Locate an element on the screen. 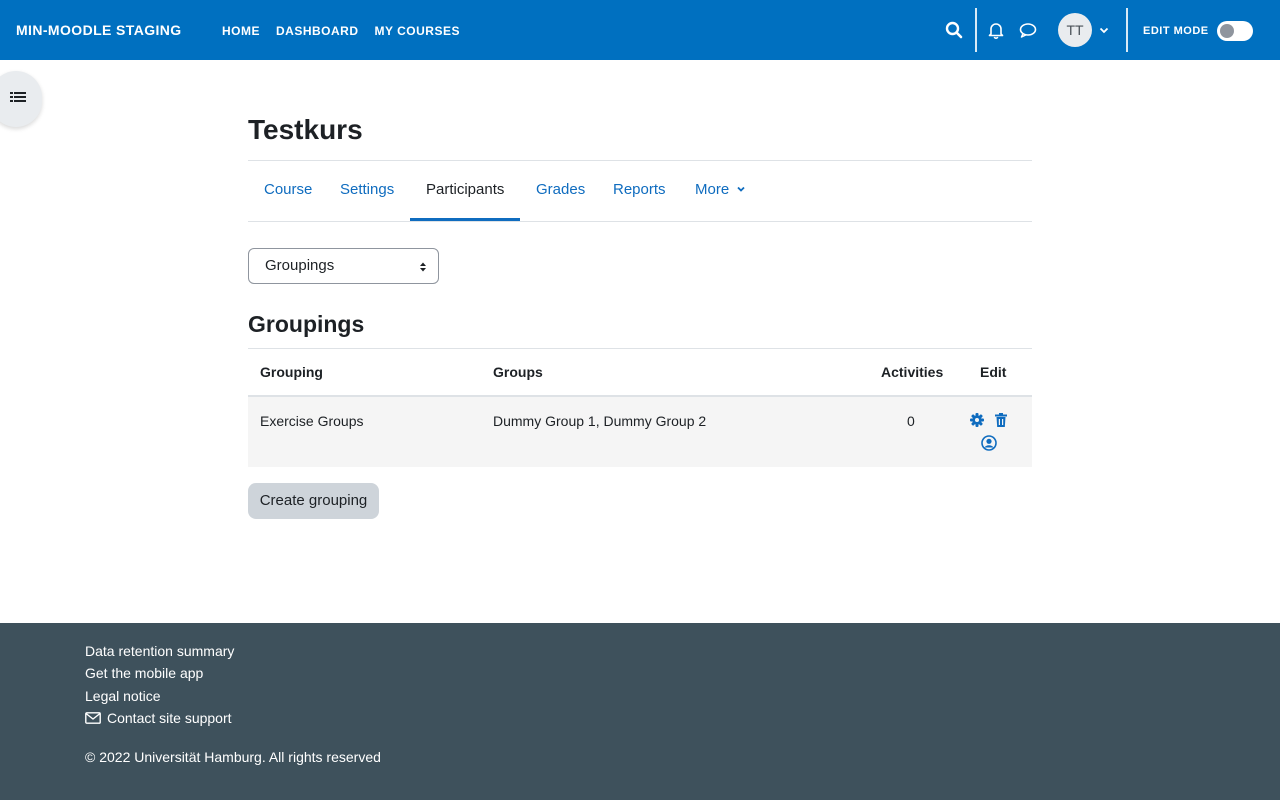  table-header: Grouping Groups Activities Edit is located at coordinates (640, 372).